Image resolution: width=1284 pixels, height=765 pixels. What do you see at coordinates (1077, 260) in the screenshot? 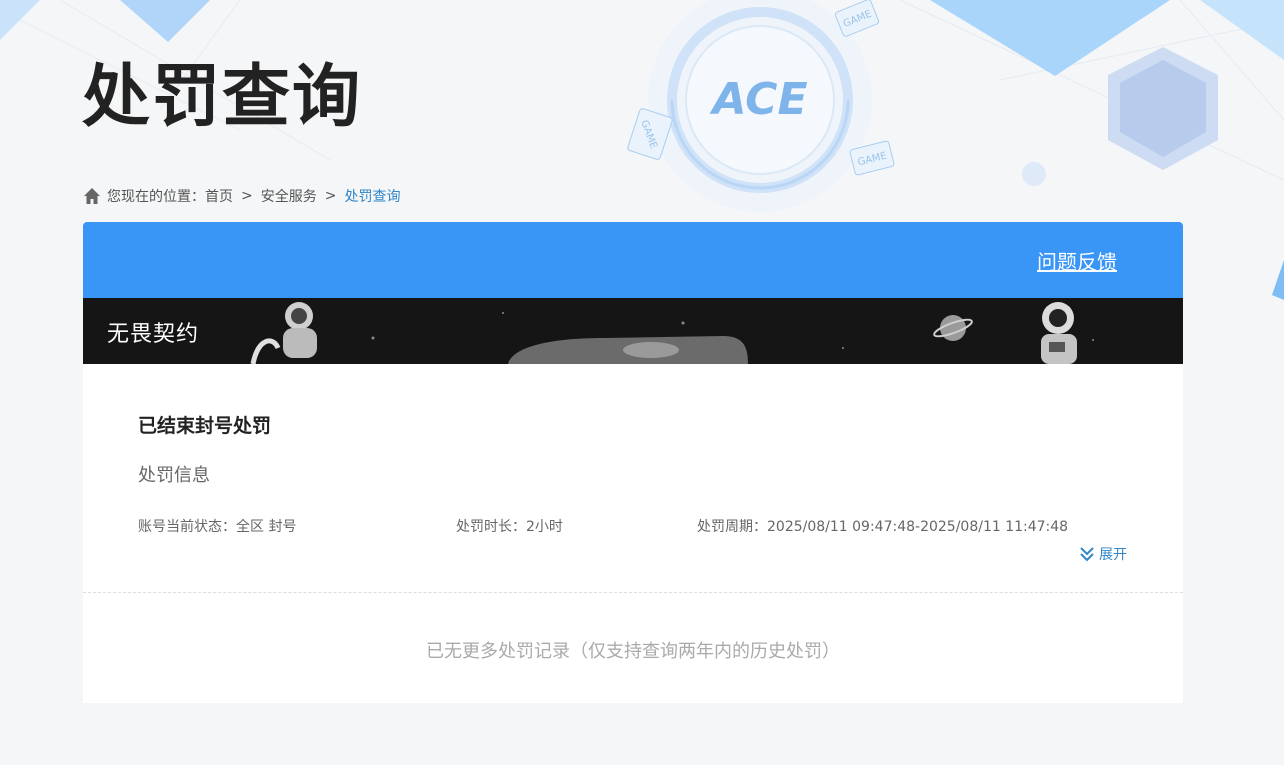
I see `feedback-link: 问题反馈` at bounding box center [1077, 260].